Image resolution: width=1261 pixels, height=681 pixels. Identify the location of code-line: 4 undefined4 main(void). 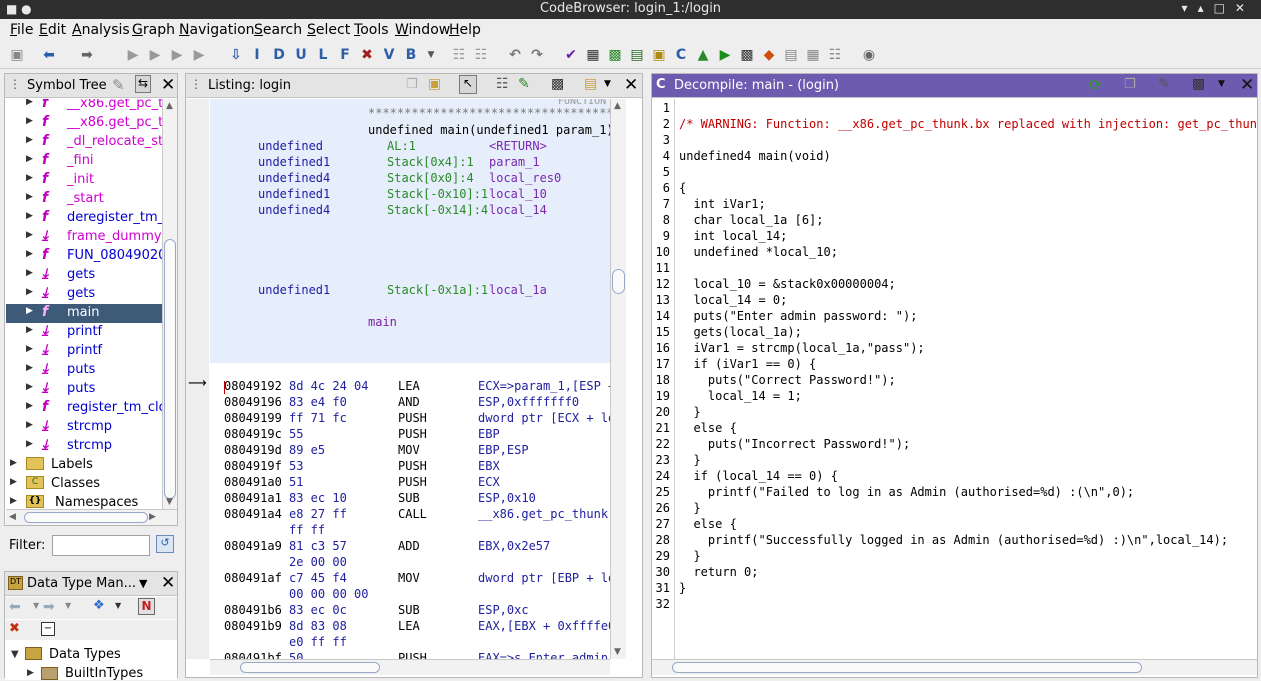
(741, 157).